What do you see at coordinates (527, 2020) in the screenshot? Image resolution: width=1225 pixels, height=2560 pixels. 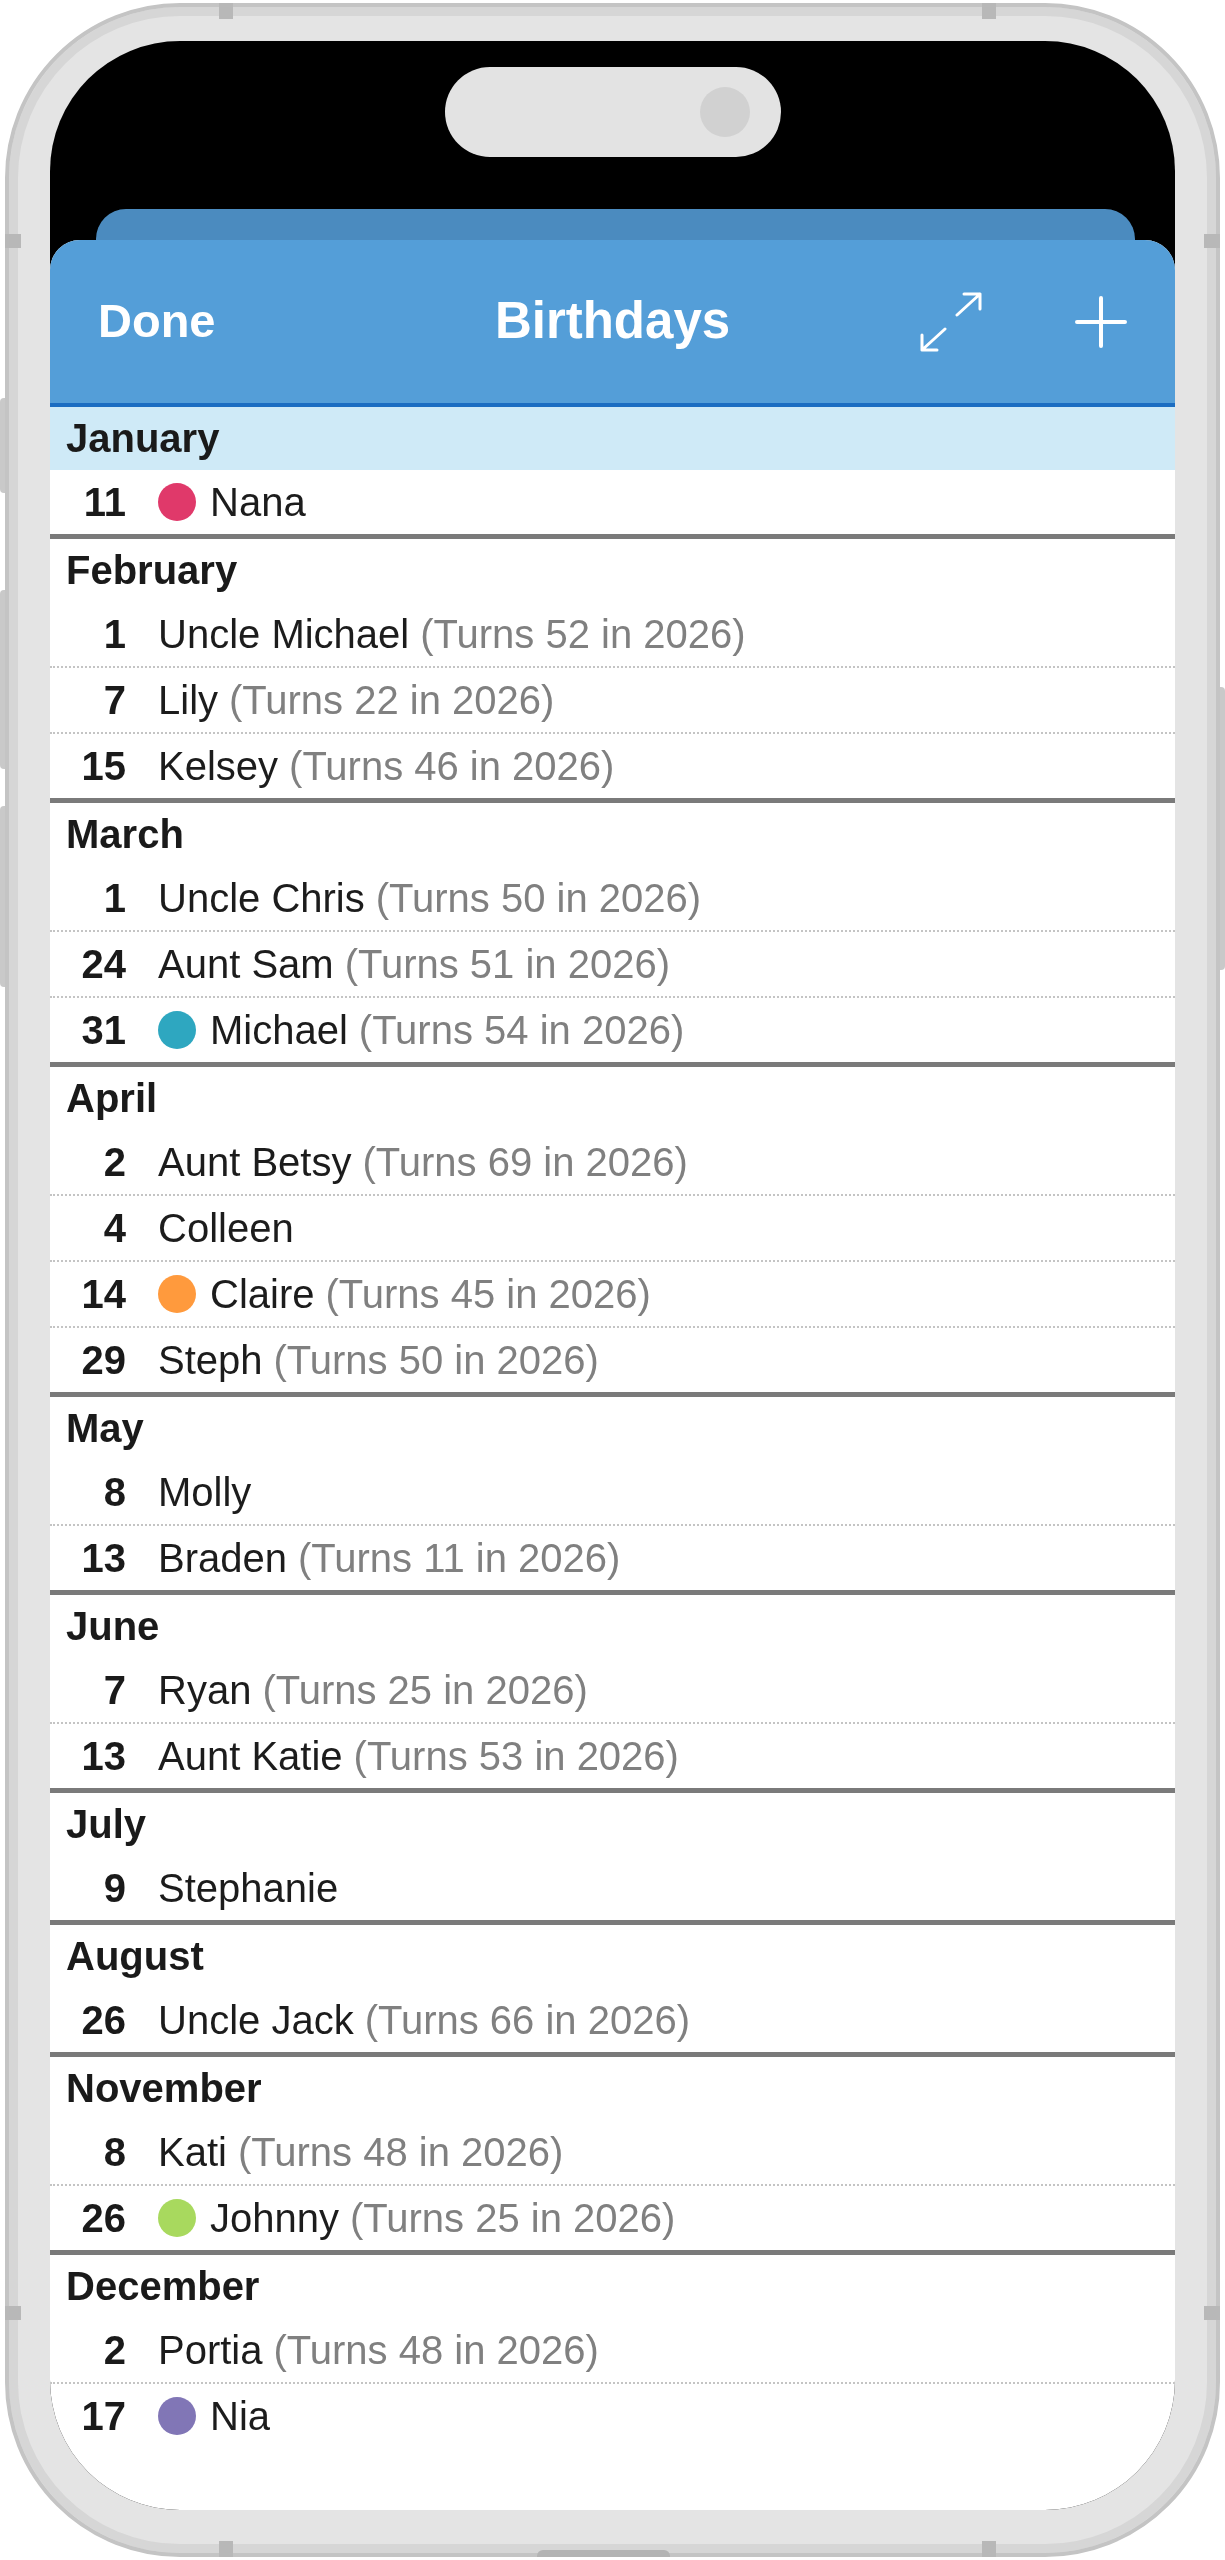 I see `age-note: (Turns 66 in 2026)` at bounding box center [527, 2020].